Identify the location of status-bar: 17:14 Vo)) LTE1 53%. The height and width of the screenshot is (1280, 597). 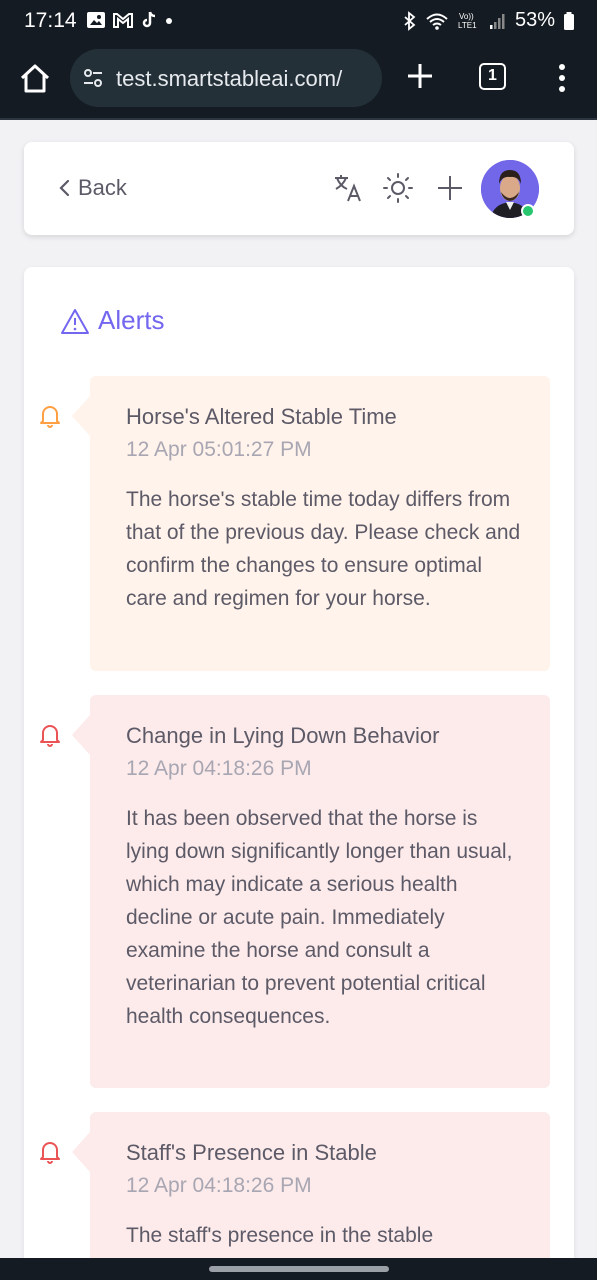
(298, 22).